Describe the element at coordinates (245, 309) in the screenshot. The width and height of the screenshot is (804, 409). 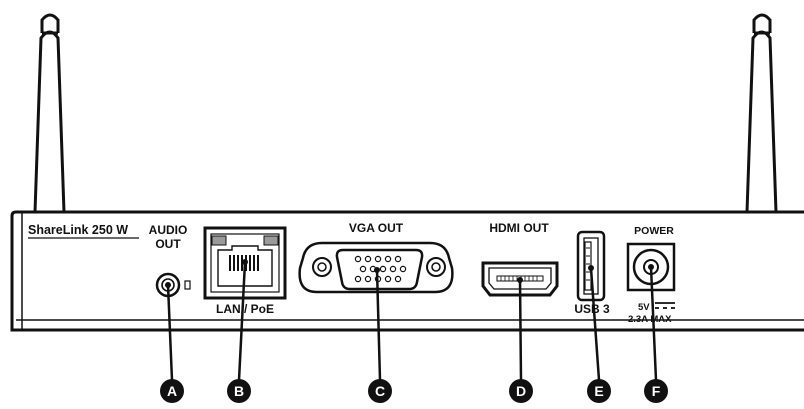
I see `lan-label: LAN / PoE` at that location.